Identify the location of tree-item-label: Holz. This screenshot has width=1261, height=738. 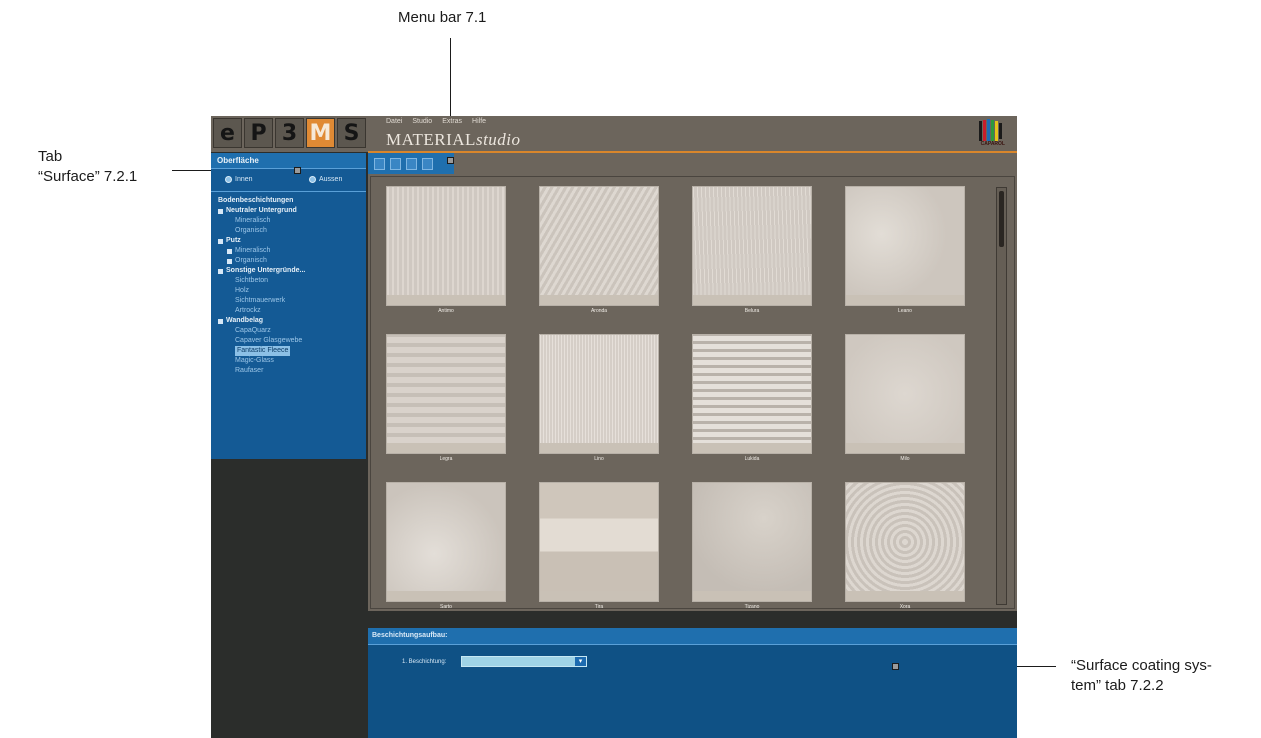
(242, 290).